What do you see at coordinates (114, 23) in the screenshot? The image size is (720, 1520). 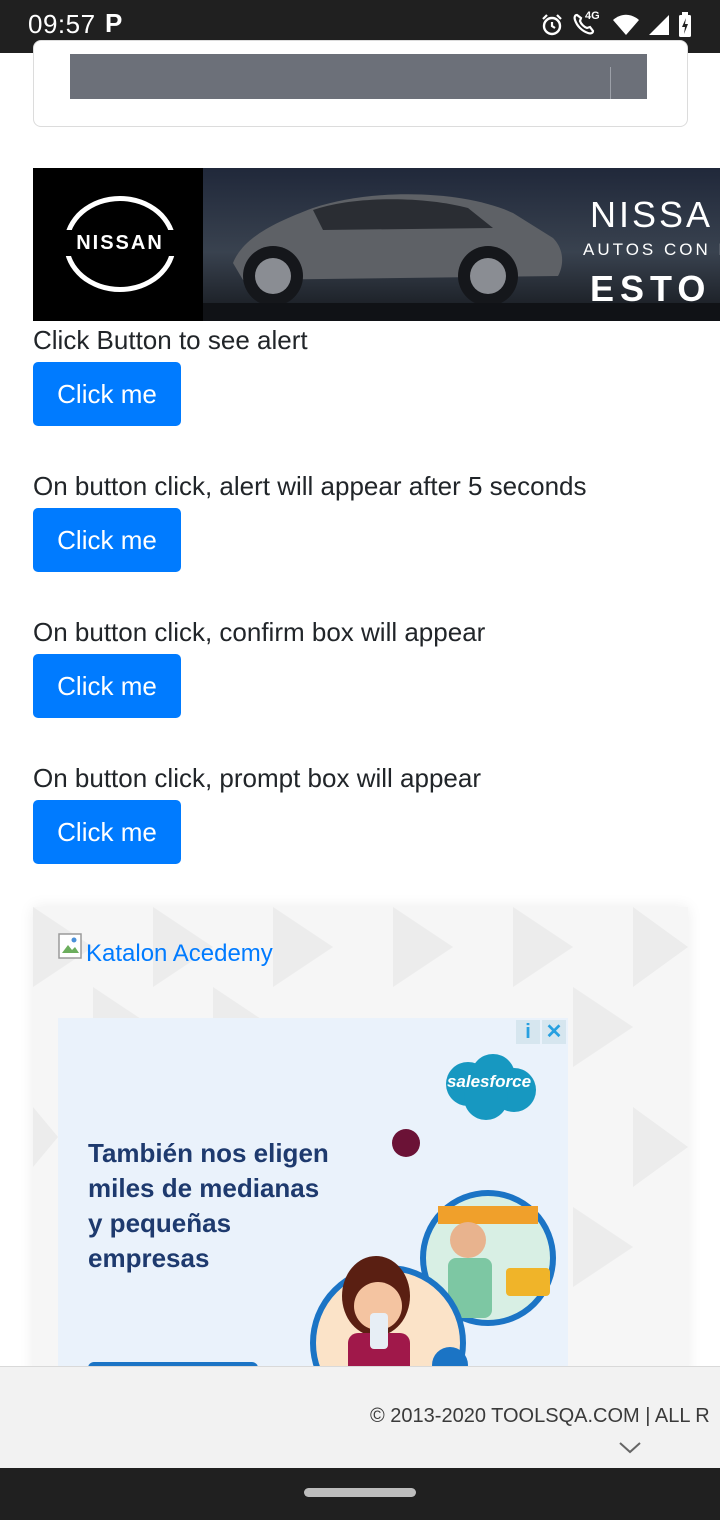 I see `parking-app-icon: P` at bounding box center [114, 23].